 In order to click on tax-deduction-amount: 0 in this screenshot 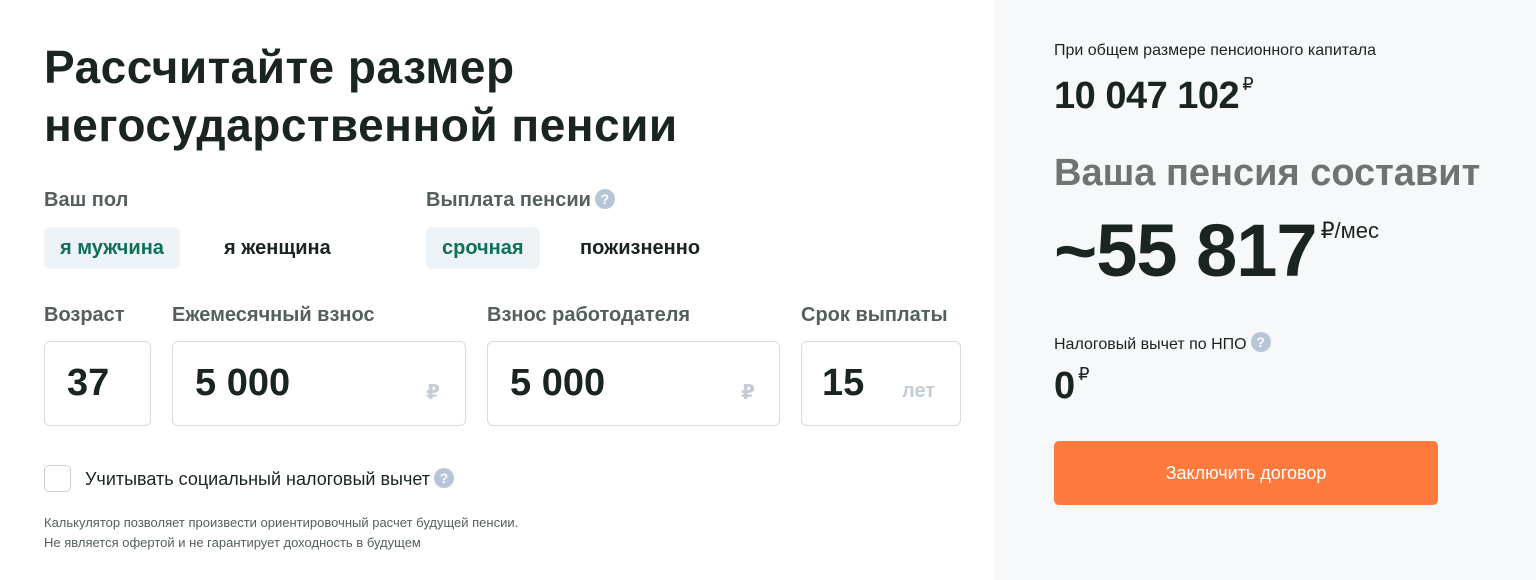, I will do `click(1065, 386)`.